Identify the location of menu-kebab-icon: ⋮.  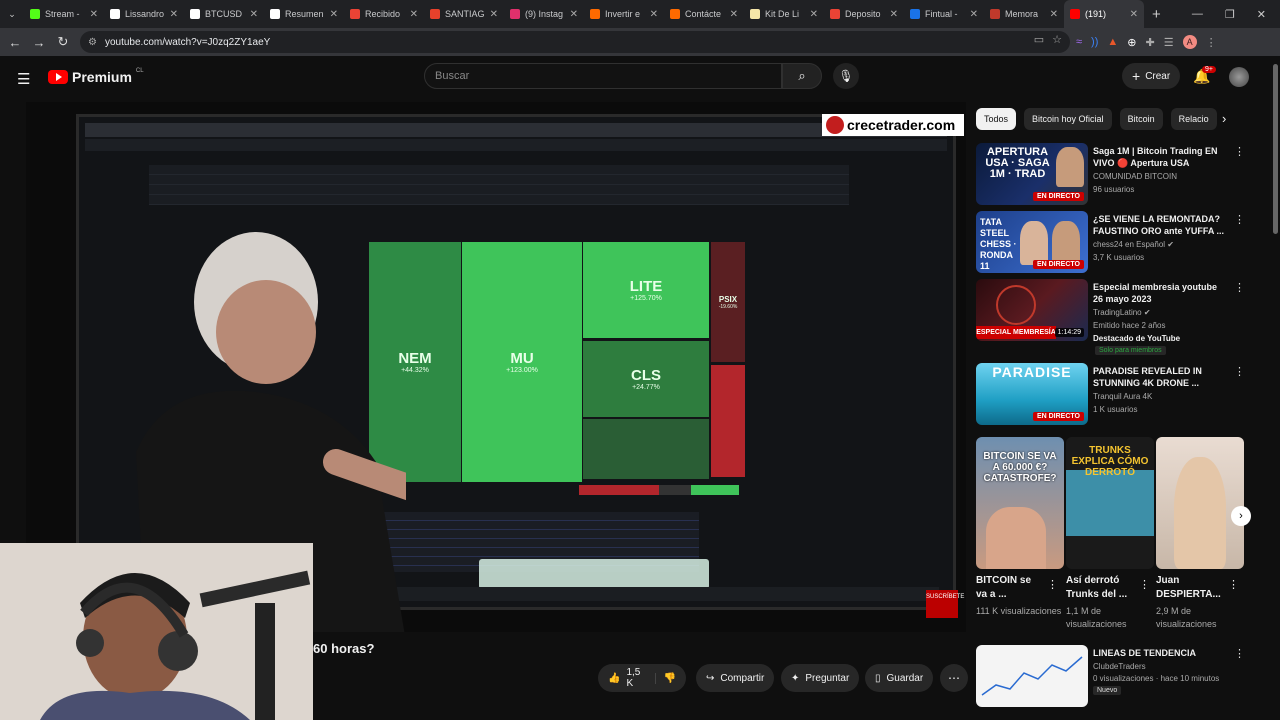
(1211, 42).